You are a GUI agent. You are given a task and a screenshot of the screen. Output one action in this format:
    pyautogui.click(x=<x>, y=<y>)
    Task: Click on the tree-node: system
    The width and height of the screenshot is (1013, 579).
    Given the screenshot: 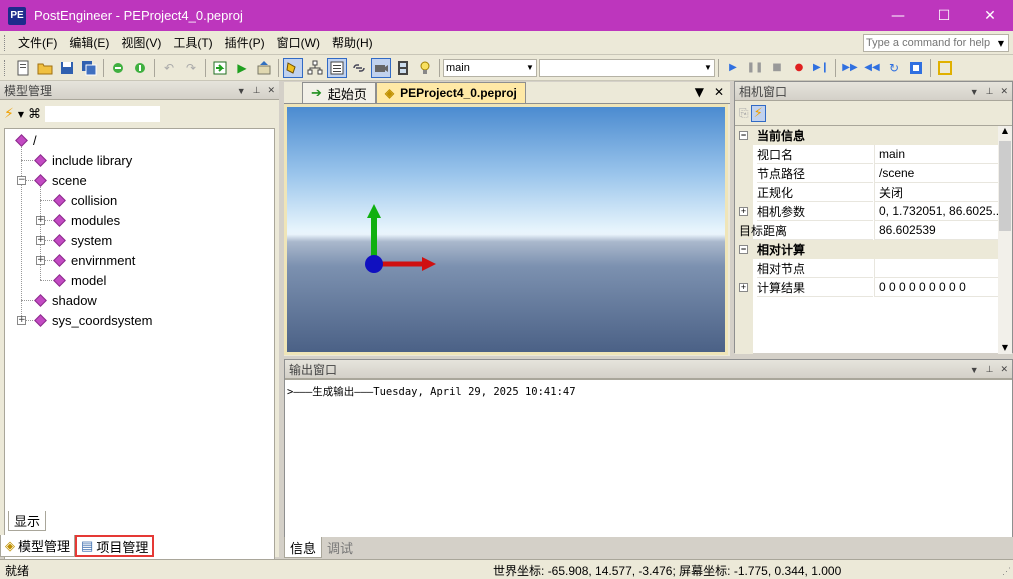 What is the action you would take?
    pyautogui.click(x=82, y=240)
    